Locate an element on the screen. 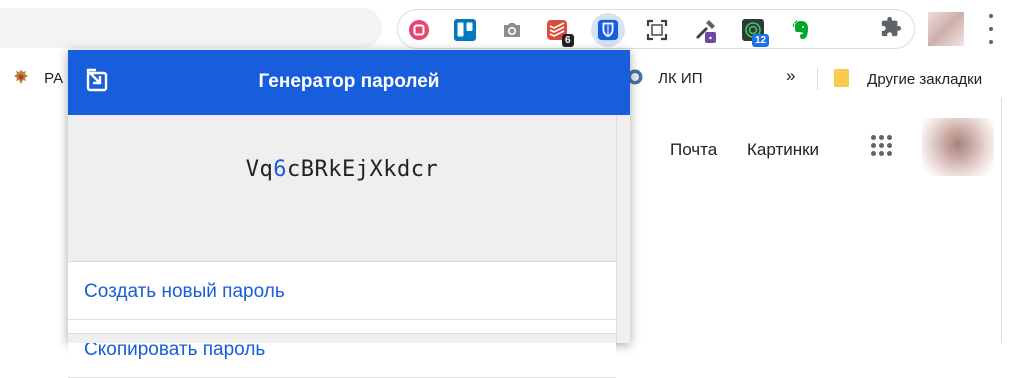 This screenshot has height=378, width=1024. password-part: Vq is located at coordinates (259, 169).